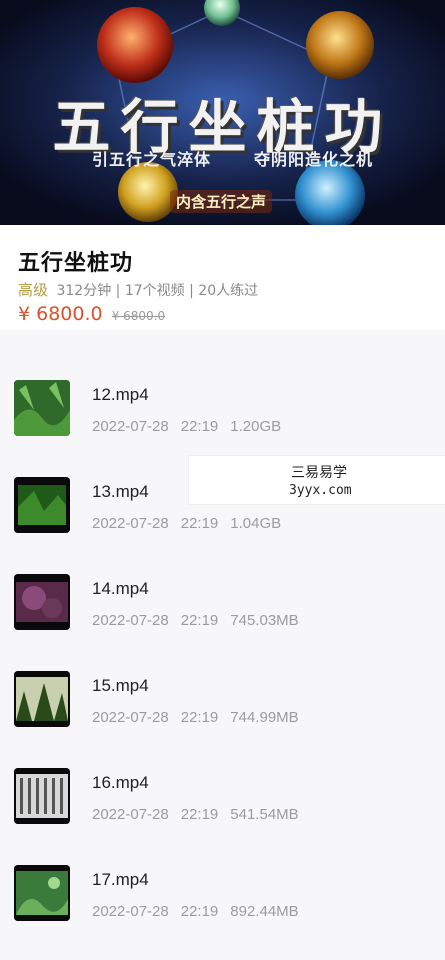  Describe the element at coordinates (76, 263) in the screenshot. I see `course-title: 五行坐桩功` at that location.